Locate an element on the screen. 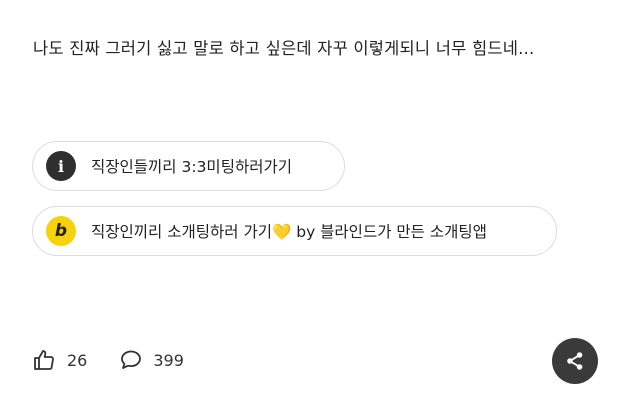  share-button is located at coordinates (575, 361).